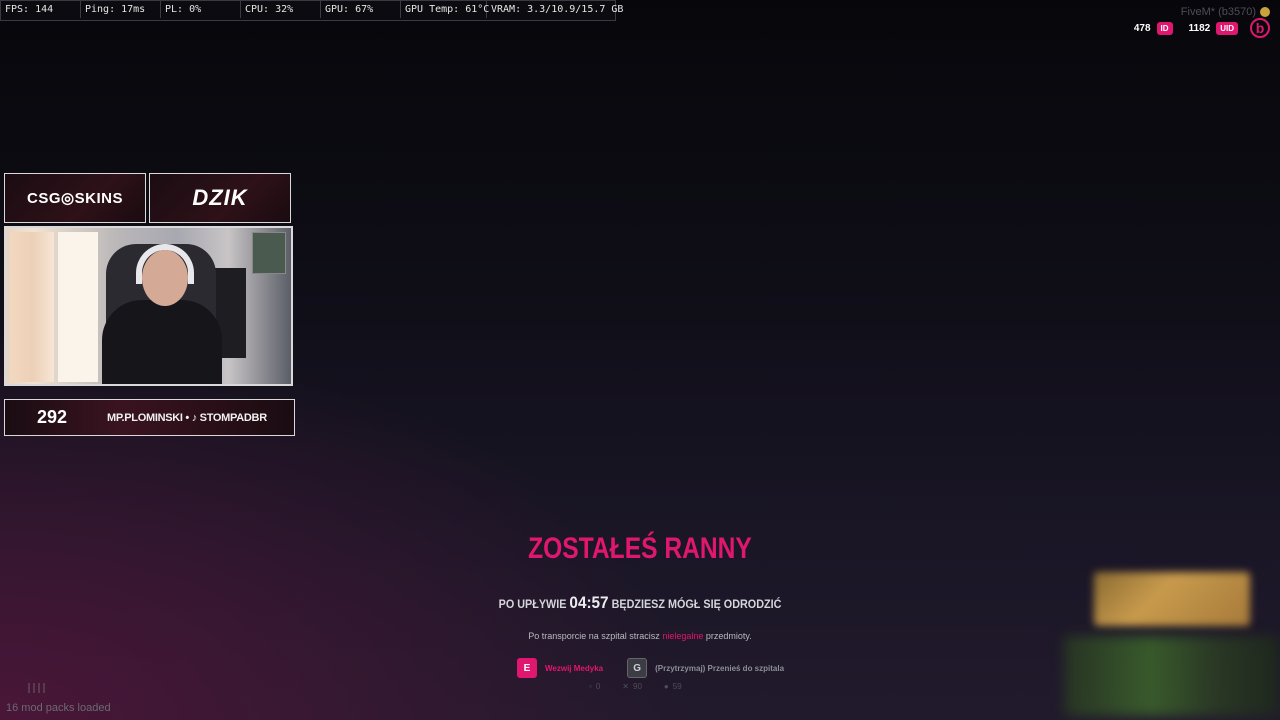 This screenshot has height=720, width=1280. Describe the element at coordinates (671, 686) in the screenshot. I see `stat-blood: ● 59` at that location.